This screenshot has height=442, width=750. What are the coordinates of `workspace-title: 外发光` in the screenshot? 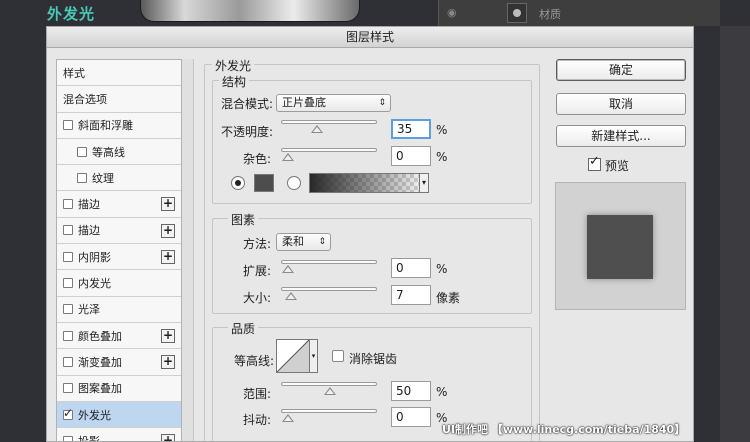 It's located at (71, 14).